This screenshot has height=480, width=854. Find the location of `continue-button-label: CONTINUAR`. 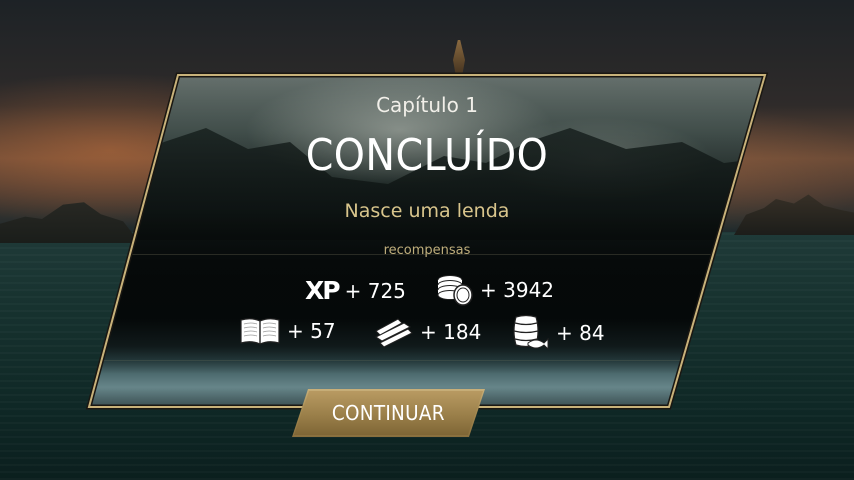

continue-button-label: CONTINUAR is located at coordinates (388, 413).